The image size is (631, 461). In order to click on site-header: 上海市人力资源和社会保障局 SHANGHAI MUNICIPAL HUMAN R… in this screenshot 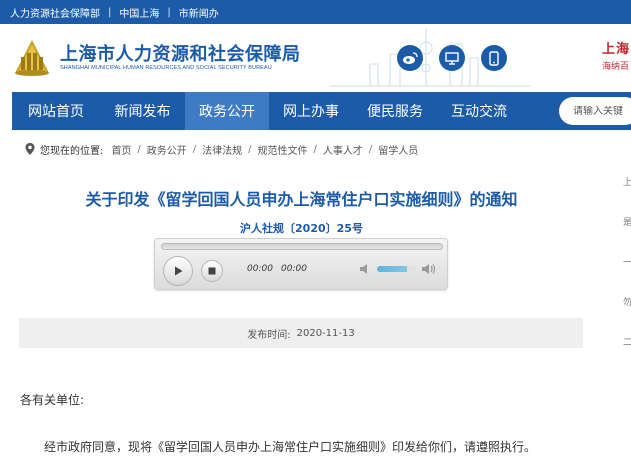, I will do `click(315, 58)`.